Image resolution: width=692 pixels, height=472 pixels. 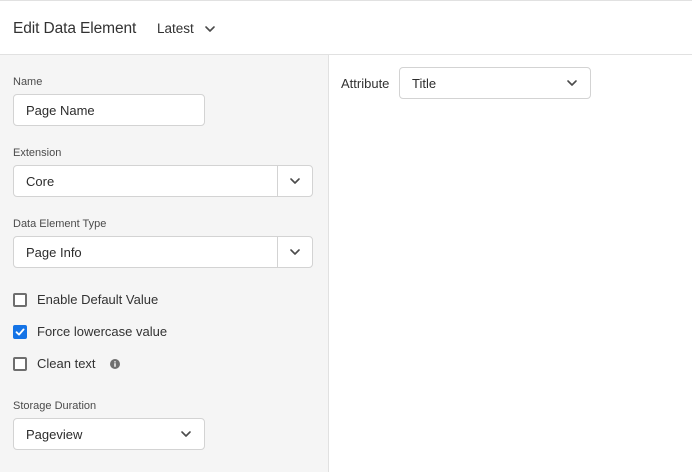 What do you see at coordinates (98, 299) in the screenshot?
I see `enable-default-value-label: Enable Default Value` at bounding box center [98, 299].